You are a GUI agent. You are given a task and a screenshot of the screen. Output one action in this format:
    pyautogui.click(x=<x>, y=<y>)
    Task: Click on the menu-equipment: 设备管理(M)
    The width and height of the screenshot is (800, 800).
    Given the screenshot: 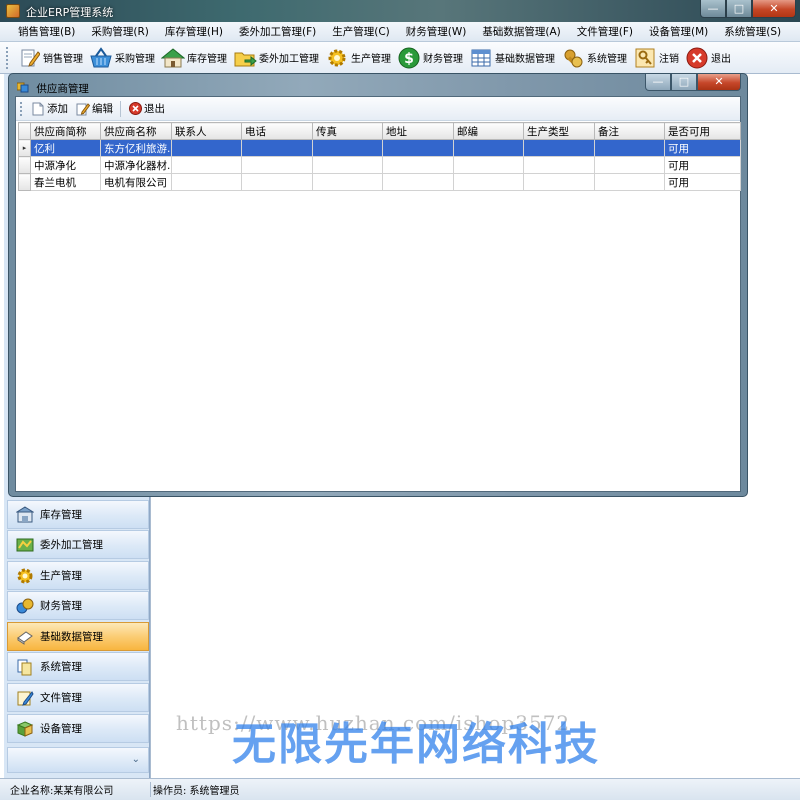 What is the action you would take?
    pyautogui.click(x=678, y=31)
    